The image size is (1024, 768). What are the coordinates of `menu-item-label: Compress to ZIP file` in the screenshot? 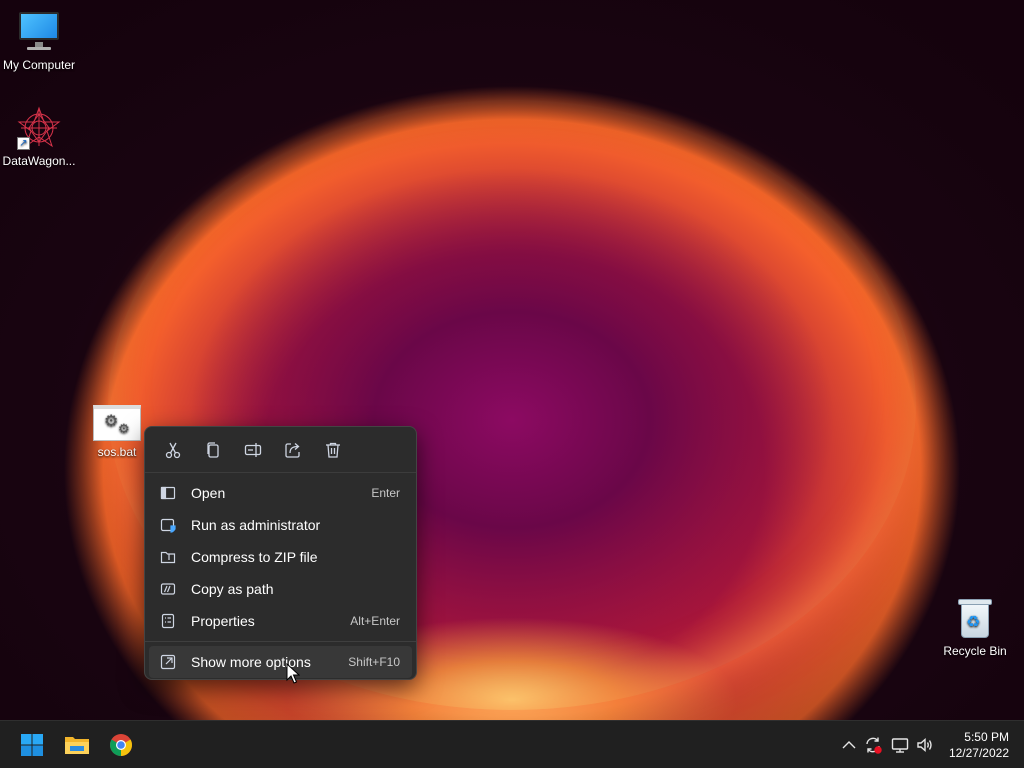 It's located at (254, 557).